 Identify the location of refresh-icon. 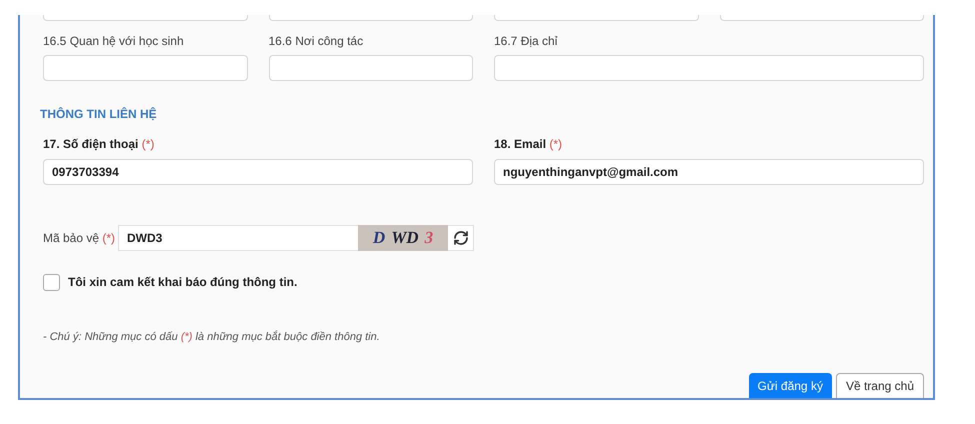
(461, 238).